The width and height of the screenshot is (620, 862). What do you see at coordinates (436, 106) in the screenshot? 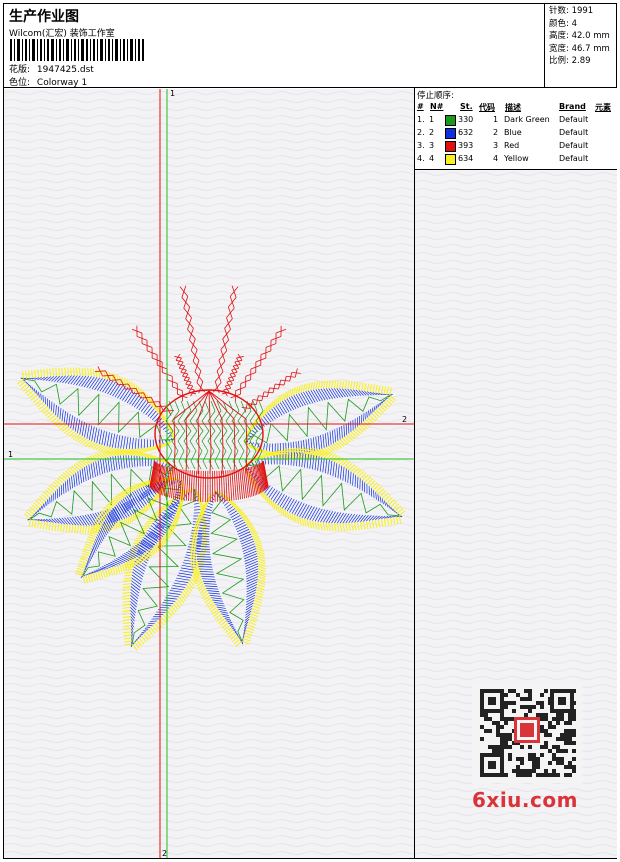
I see `col-no: N#` at bounding box center [436, 106].